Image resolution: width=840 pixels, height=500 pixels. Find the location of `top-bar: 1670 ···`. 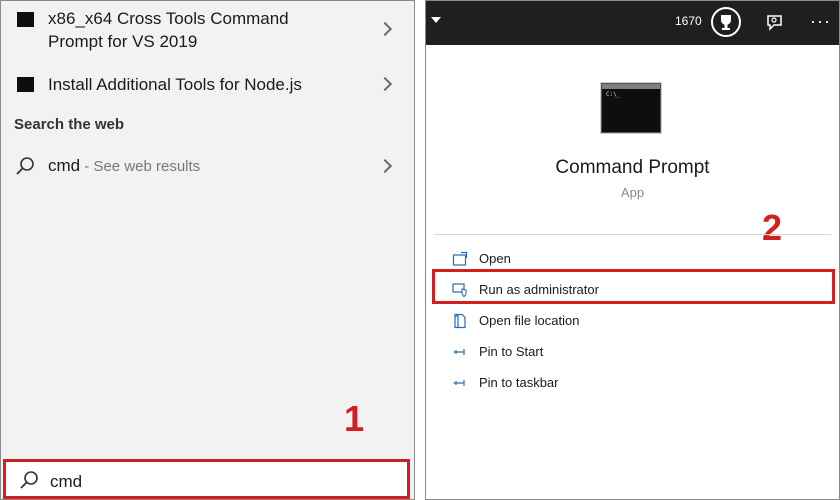

top-bar: 1670 ··· is located at coordinates (632, 23).